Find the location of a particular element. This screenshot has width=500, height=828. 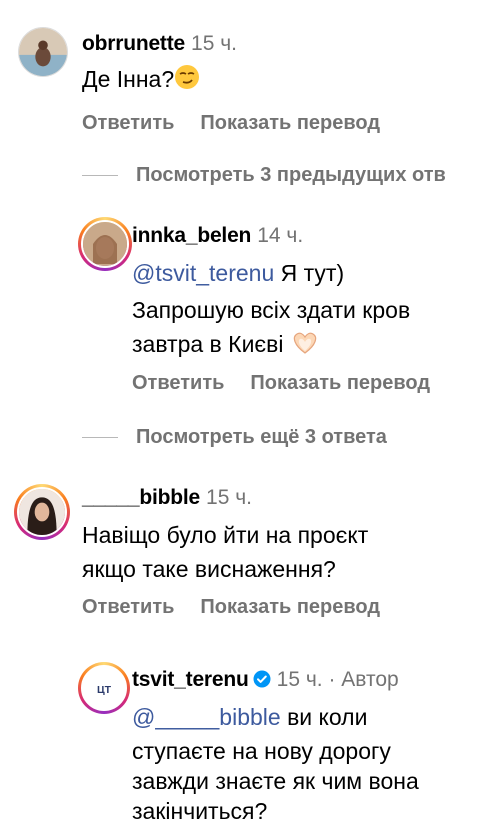

comment-time: 15 ч. · Автор is located at coordinates (337, 679).